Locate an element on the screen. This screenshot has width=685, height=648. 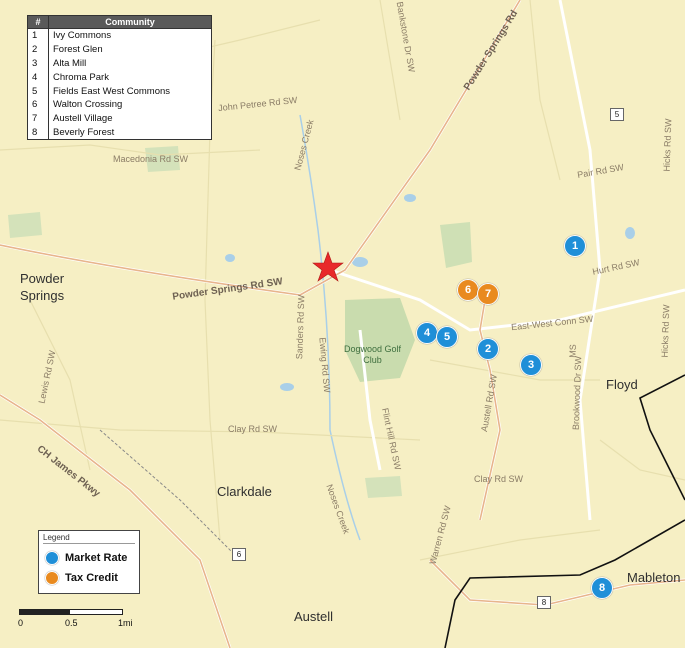
legend-item-market-rate: Market Rate is located at coordinates (86, 558).